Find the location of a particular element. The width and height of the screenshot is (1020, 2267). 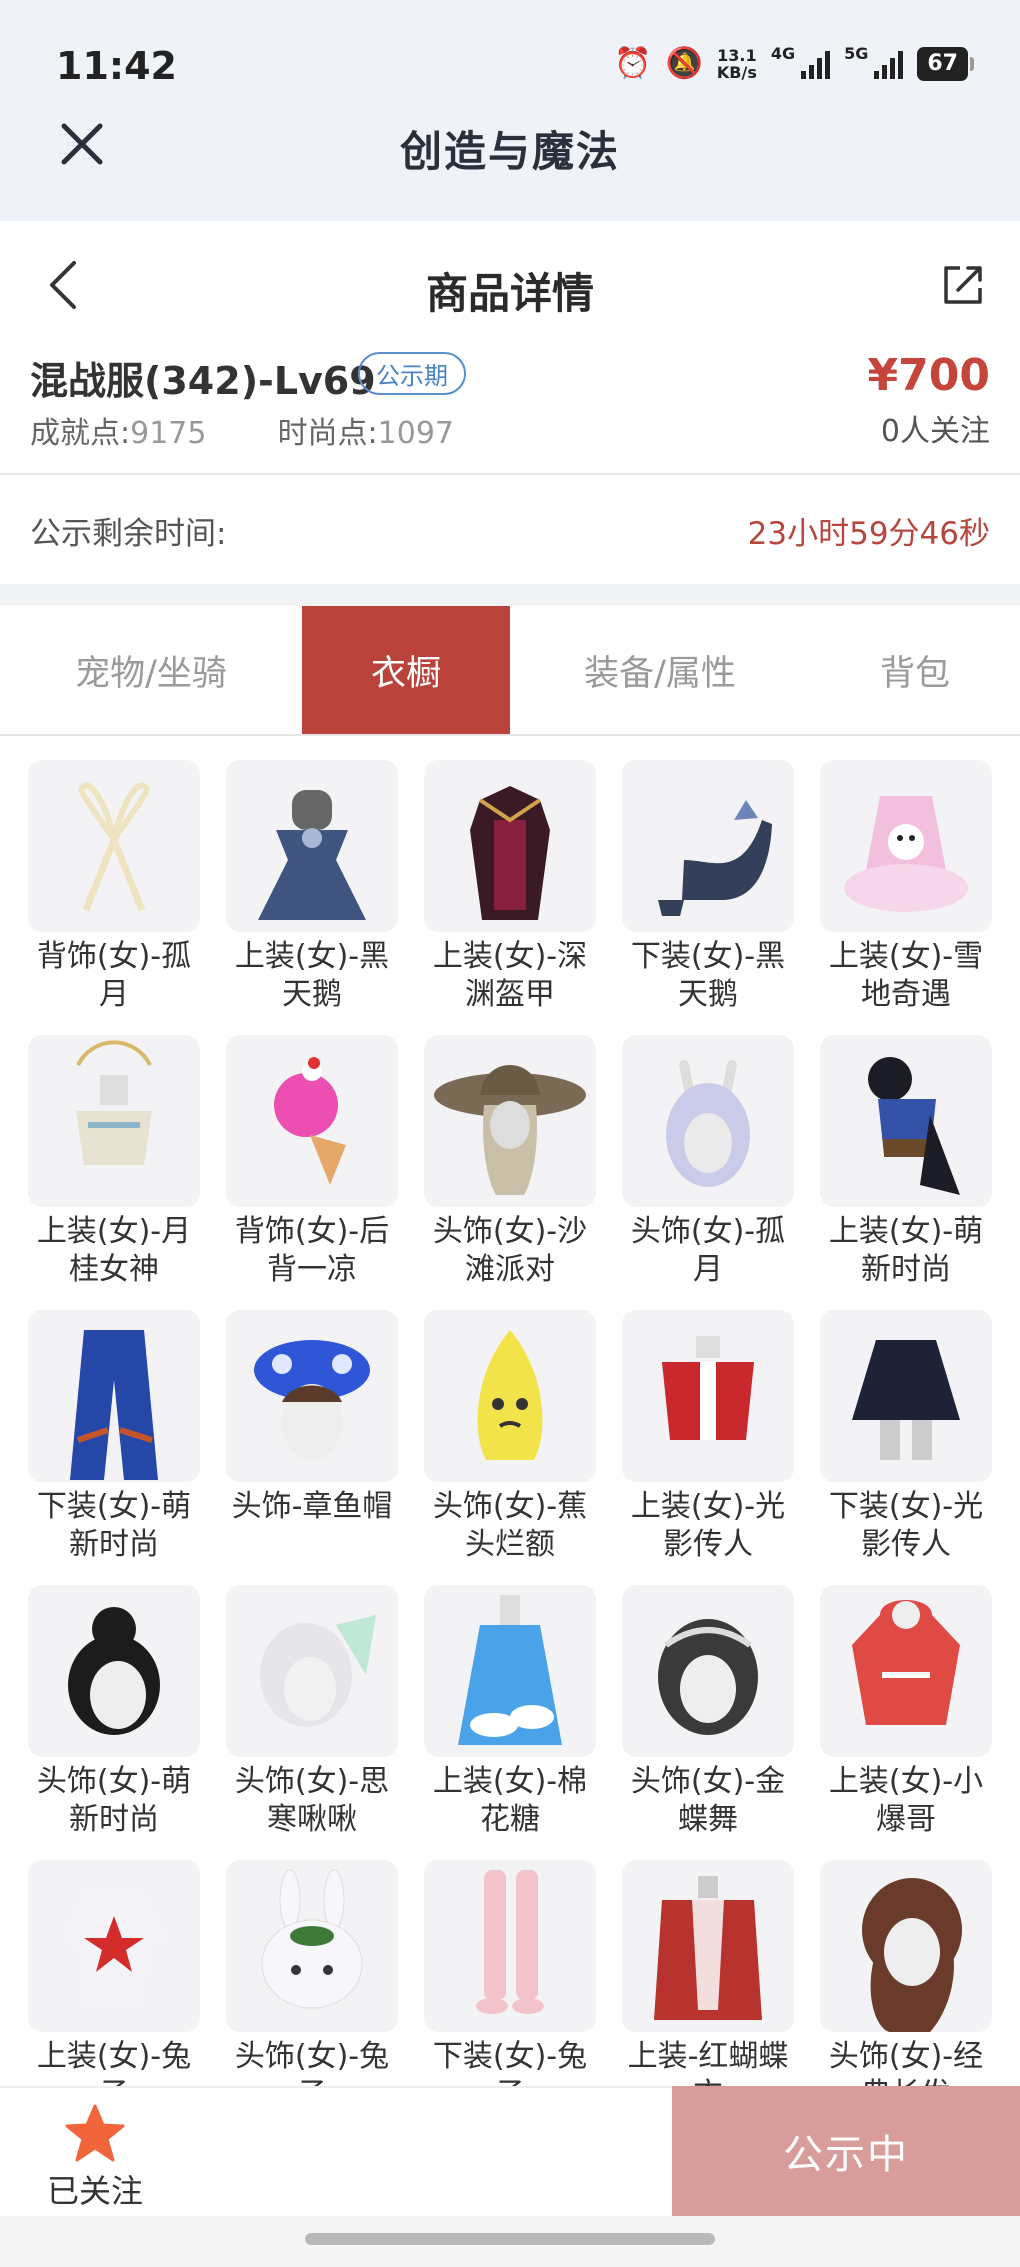

publicity-status-button: 公示中 is located at coordinates (846, 2151).